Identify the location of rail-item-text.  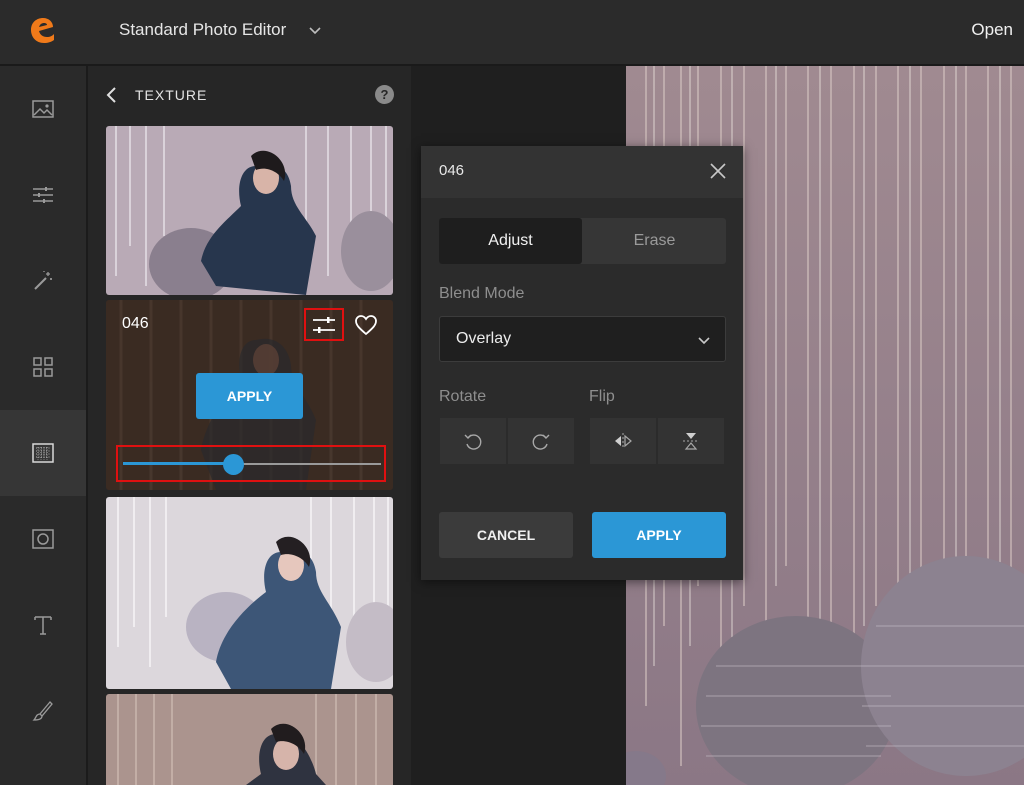
(43, 625).